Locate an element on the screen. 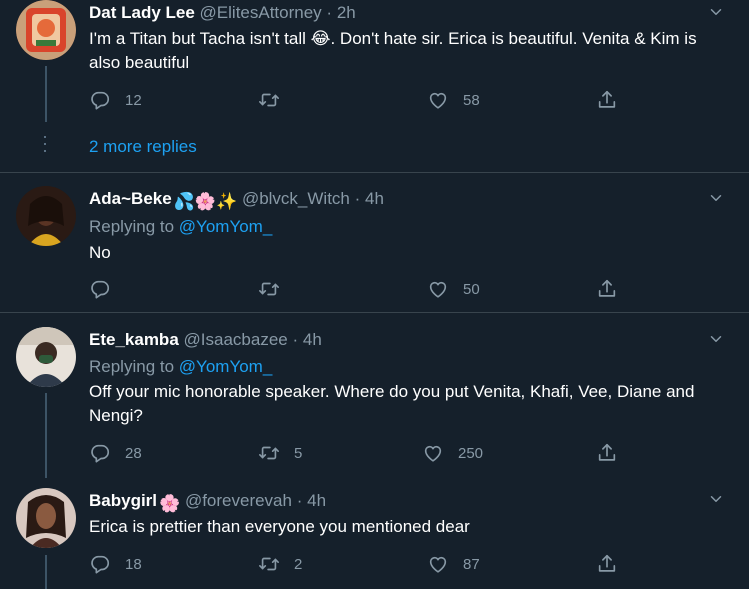 This screenshot has width=749, height=589. reply-button is located at coordinates (107, 289).